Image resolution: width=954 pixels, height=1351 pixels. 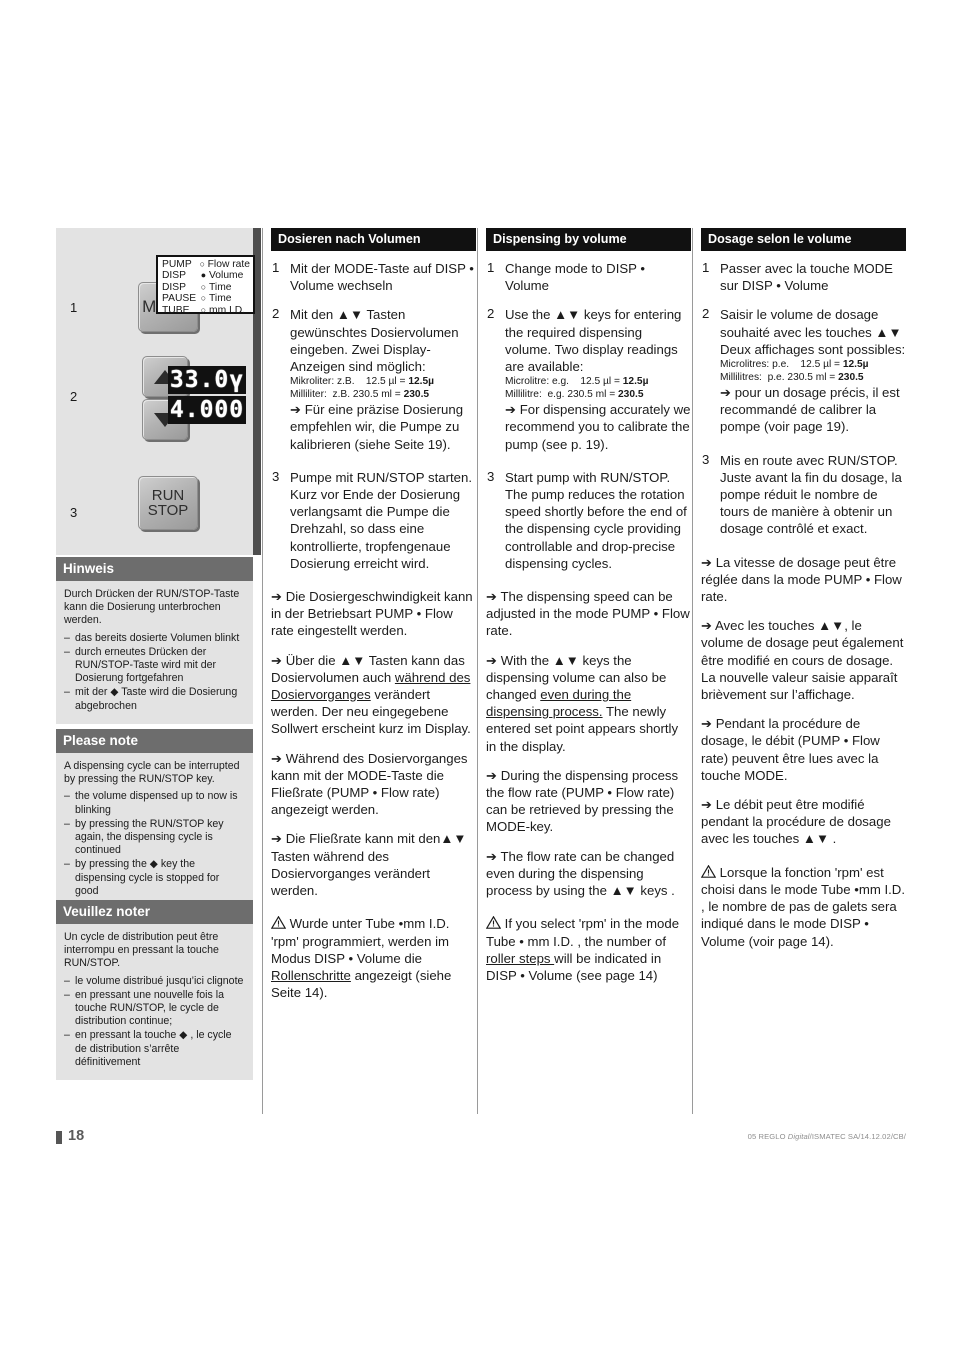 I want to click on example-label: Millilitres:, so click(x=741, y=378).